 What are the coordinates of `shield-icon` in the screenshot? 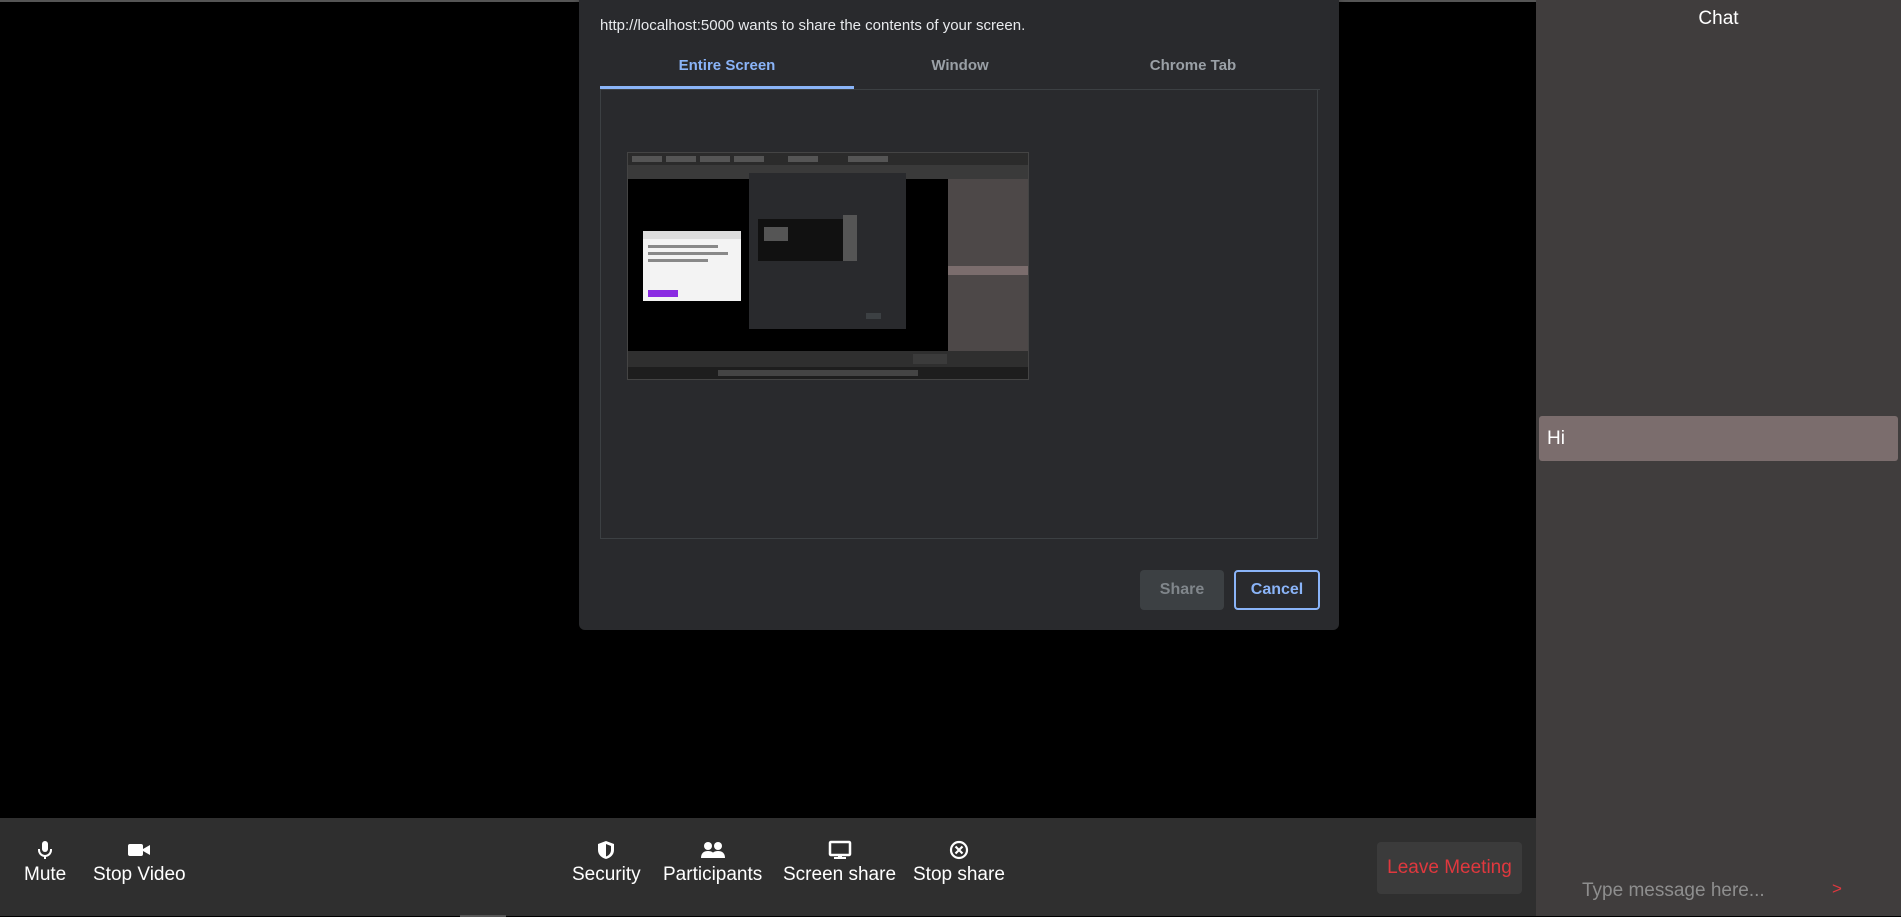 It's located at (606, 850).